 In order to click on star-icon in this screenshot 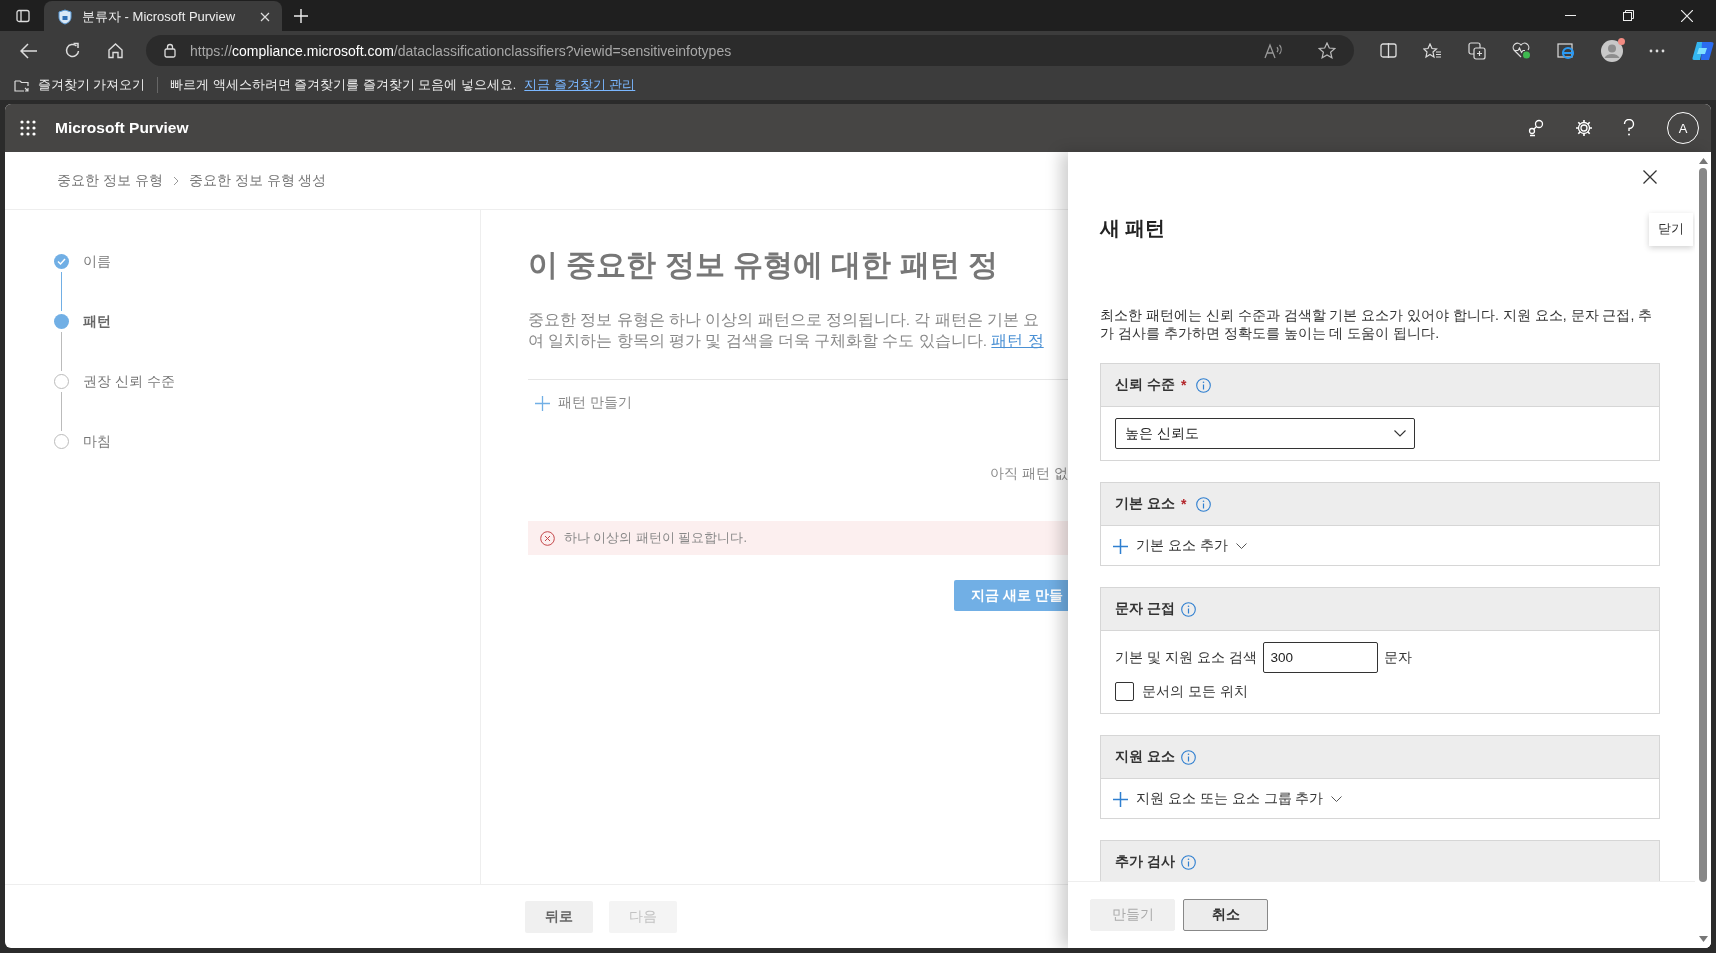, I will do `click(1327, 50)`.